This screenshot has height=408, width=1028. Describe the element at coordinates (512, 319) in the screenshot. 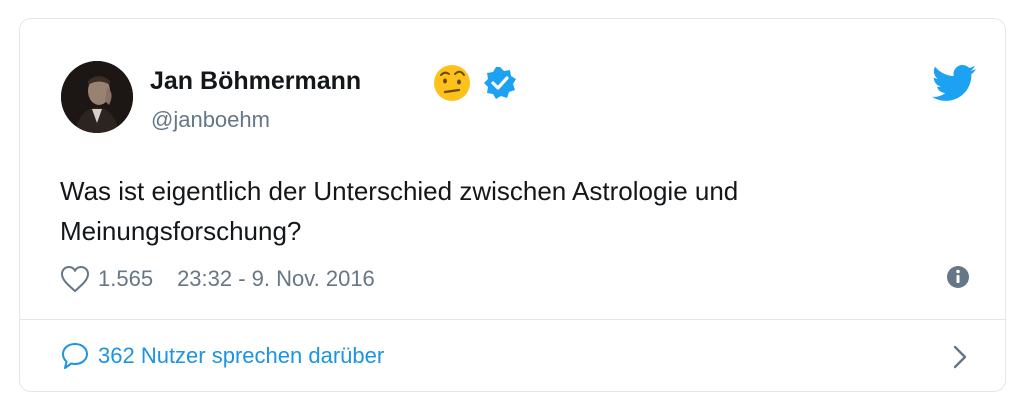

I see `divider` at that location.